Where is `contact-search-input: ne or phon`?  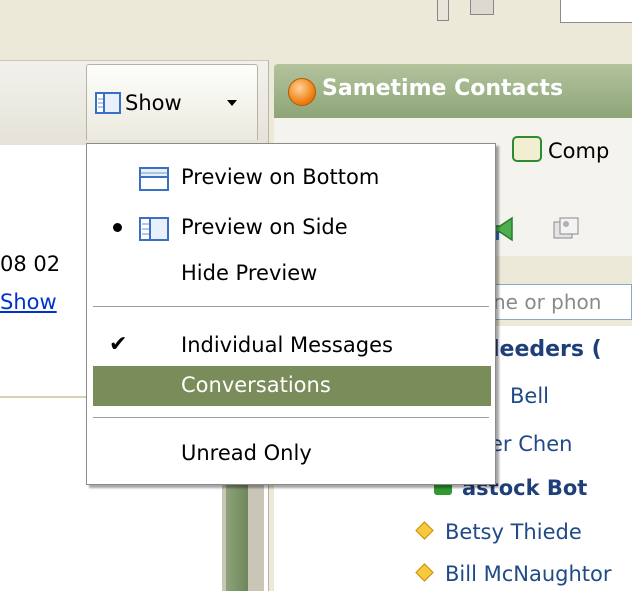
contact-search-input: ne or phon is located at coordinates (559, 302).